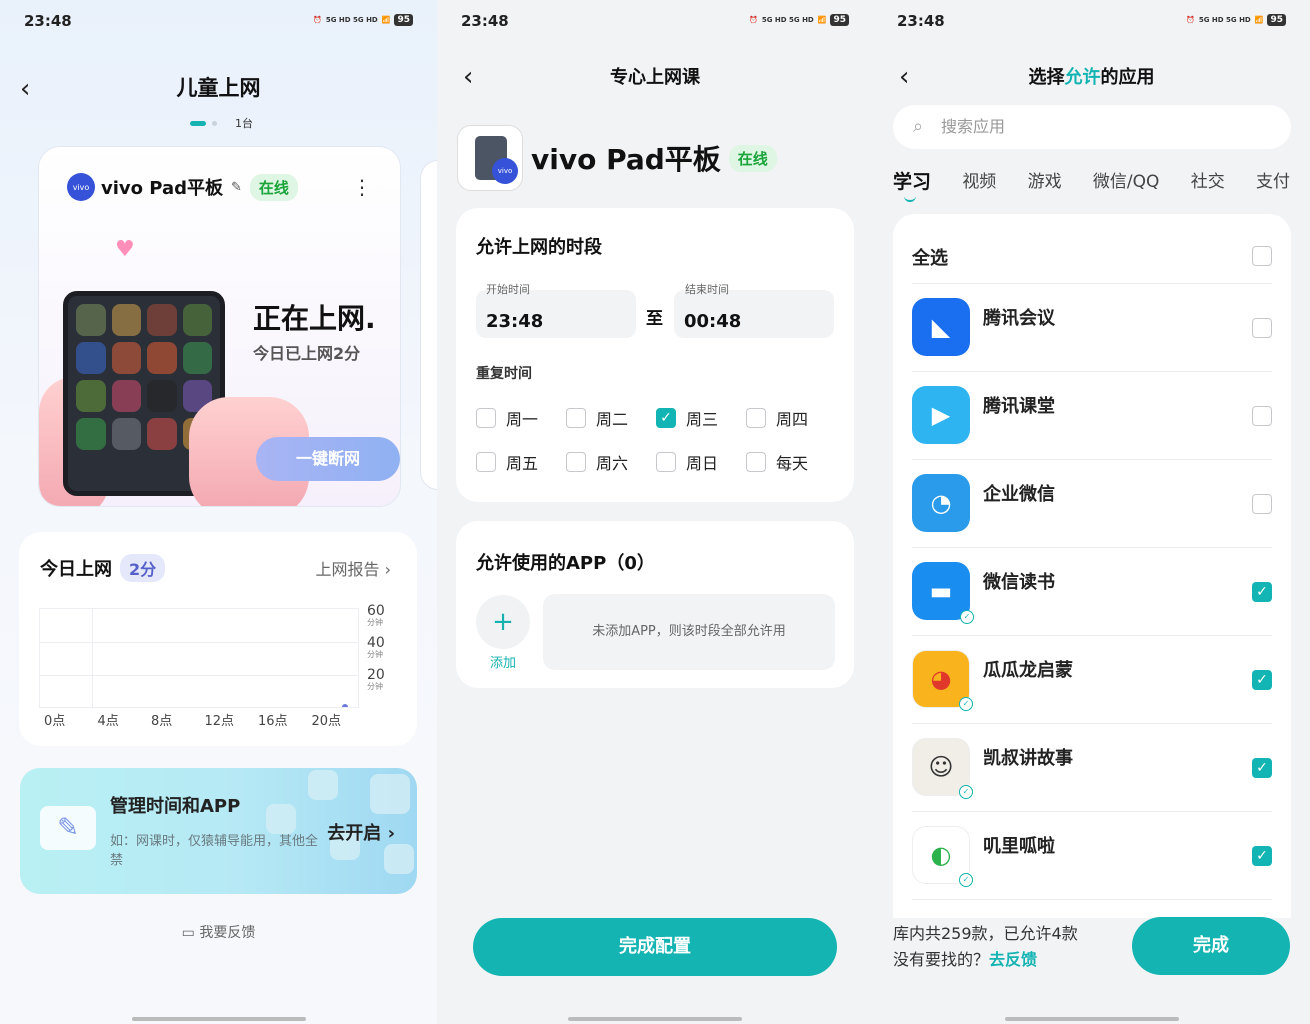 This screenshot has width=1310, height=1024. I want to click on day-label: 周五, so click(522, 463).